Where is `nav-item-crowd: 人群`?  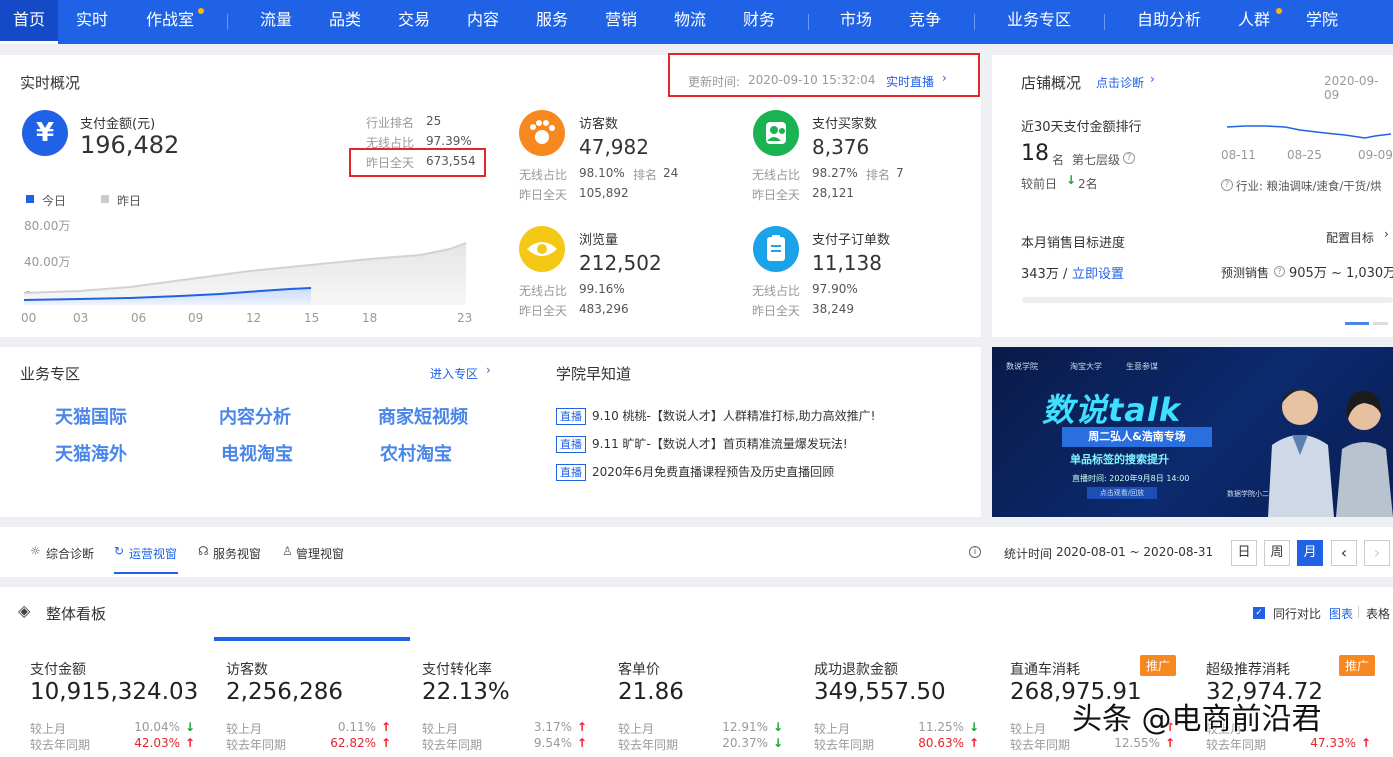 nav-item-crowd: 人群 is located at coordinates (1254, 22).